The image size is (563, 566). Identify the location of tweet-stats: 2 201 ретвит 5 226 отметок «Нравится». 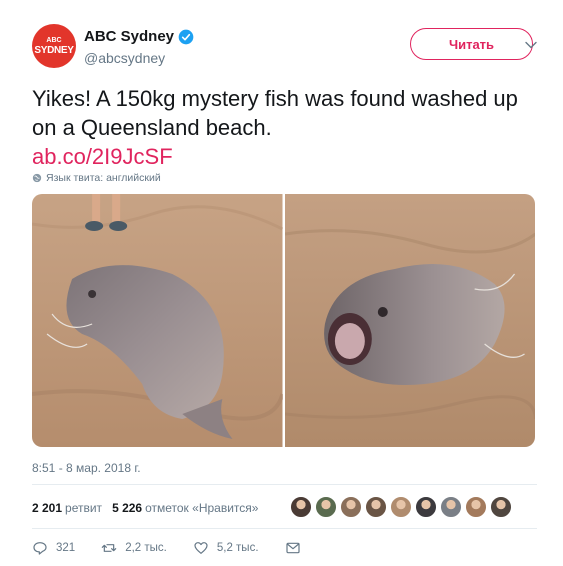
(284, 508).